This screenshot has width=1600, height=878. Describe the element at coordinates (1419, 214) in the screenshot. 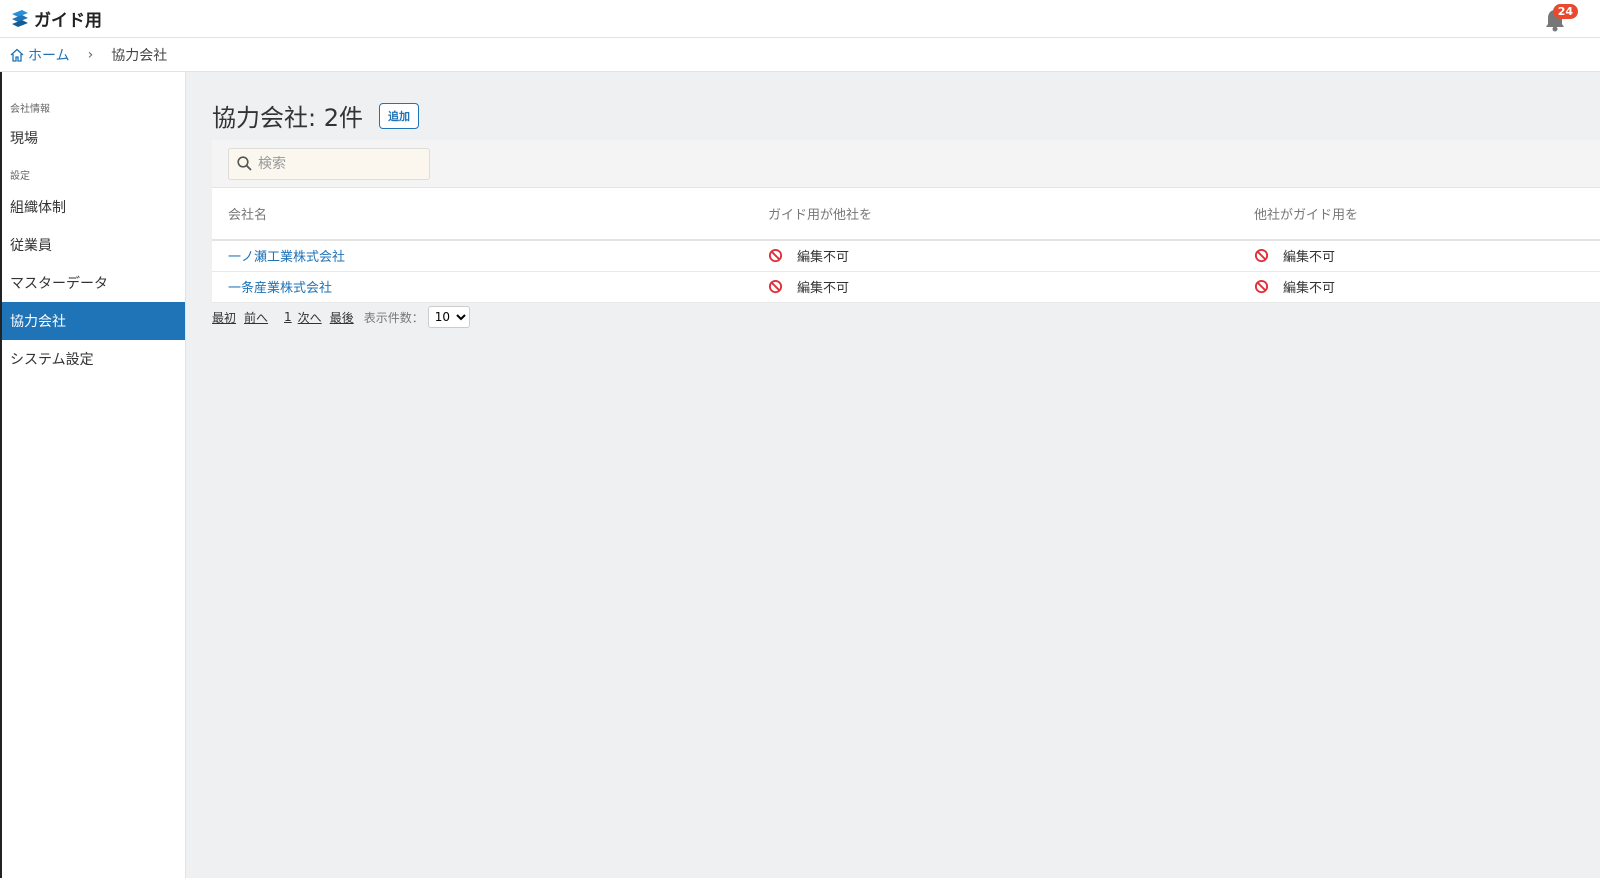

I see `column-header-others-to-guide: 他社がガイド用を` at that location.